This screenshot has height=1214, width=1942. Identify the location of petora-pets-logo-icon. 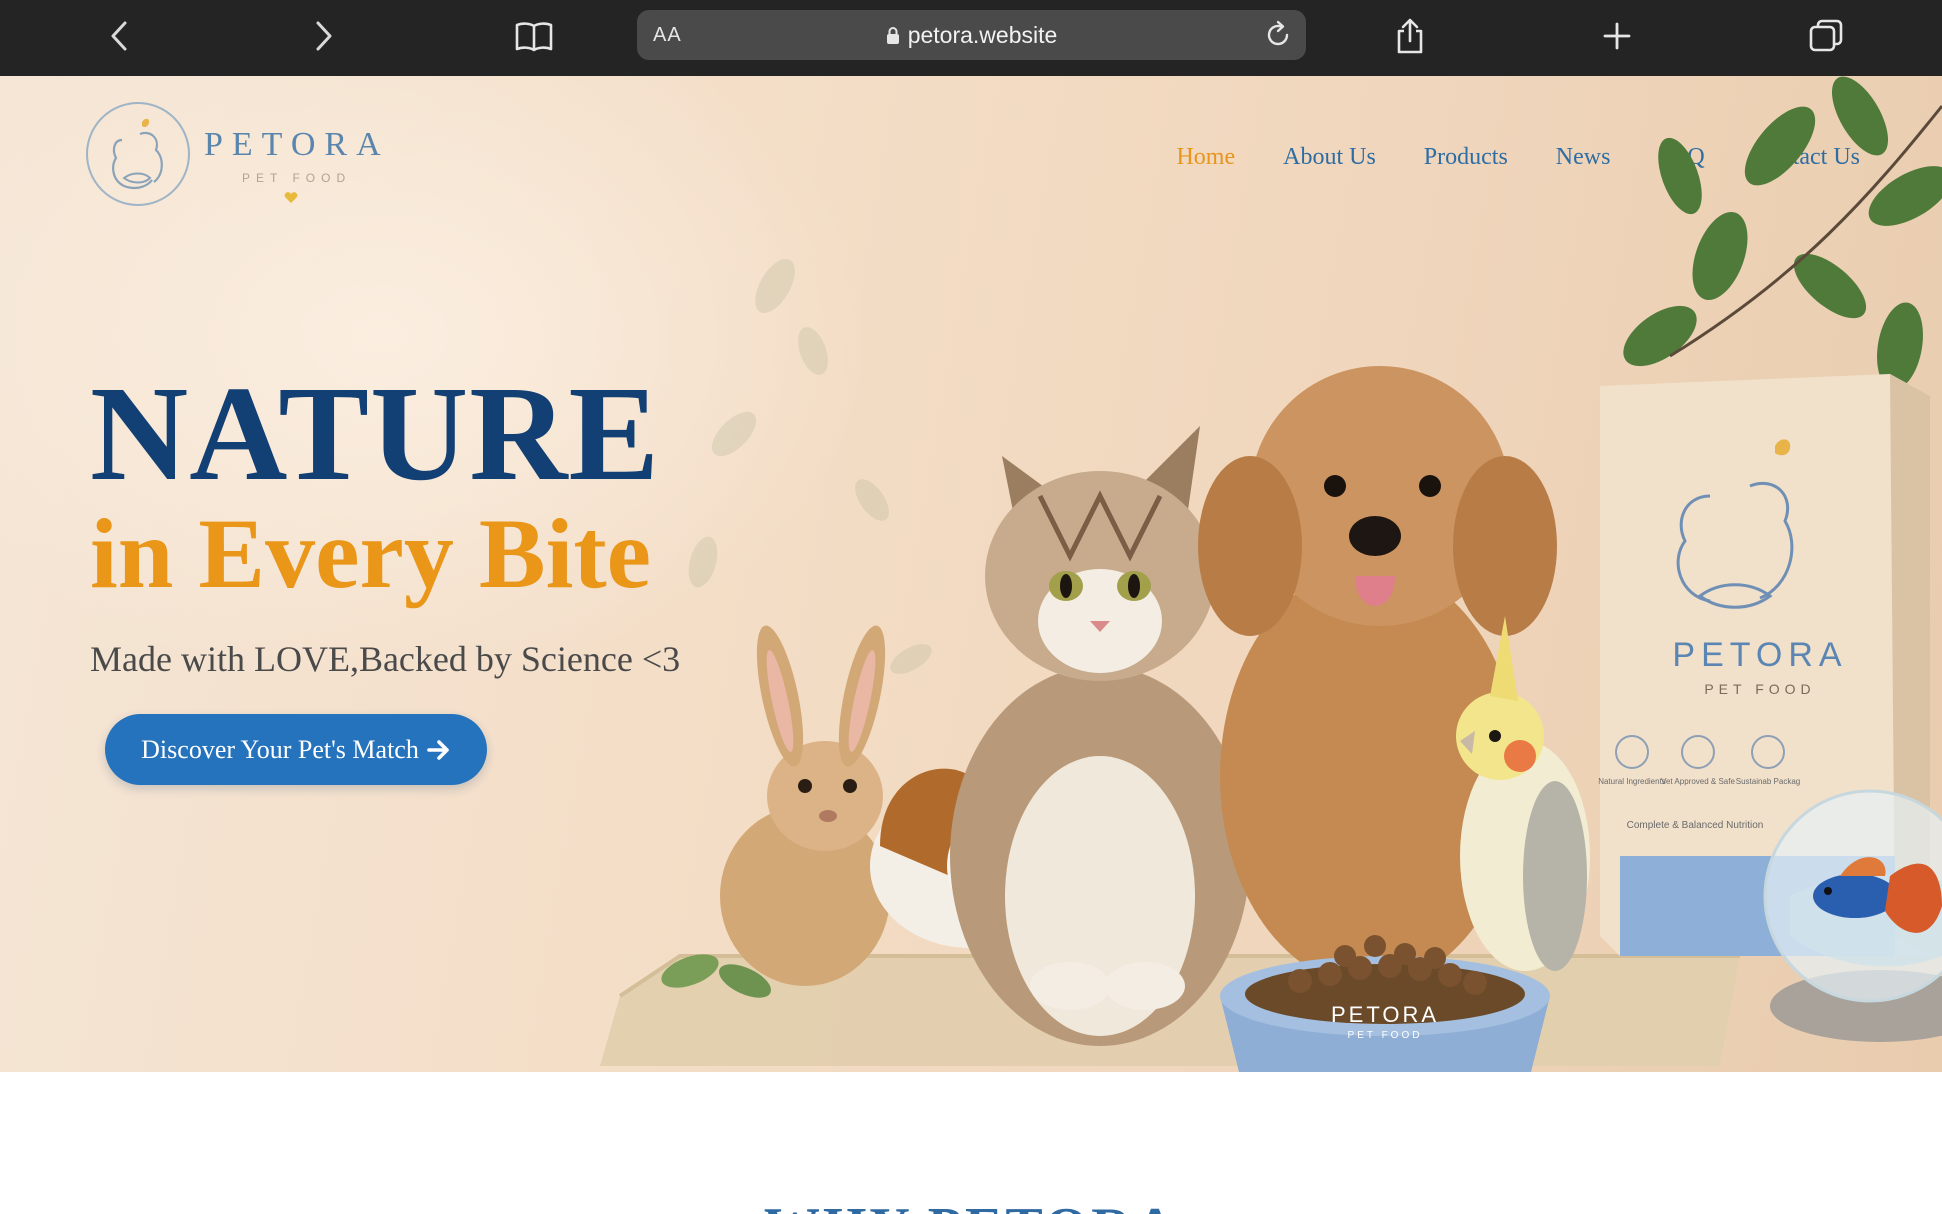
(138, 154).